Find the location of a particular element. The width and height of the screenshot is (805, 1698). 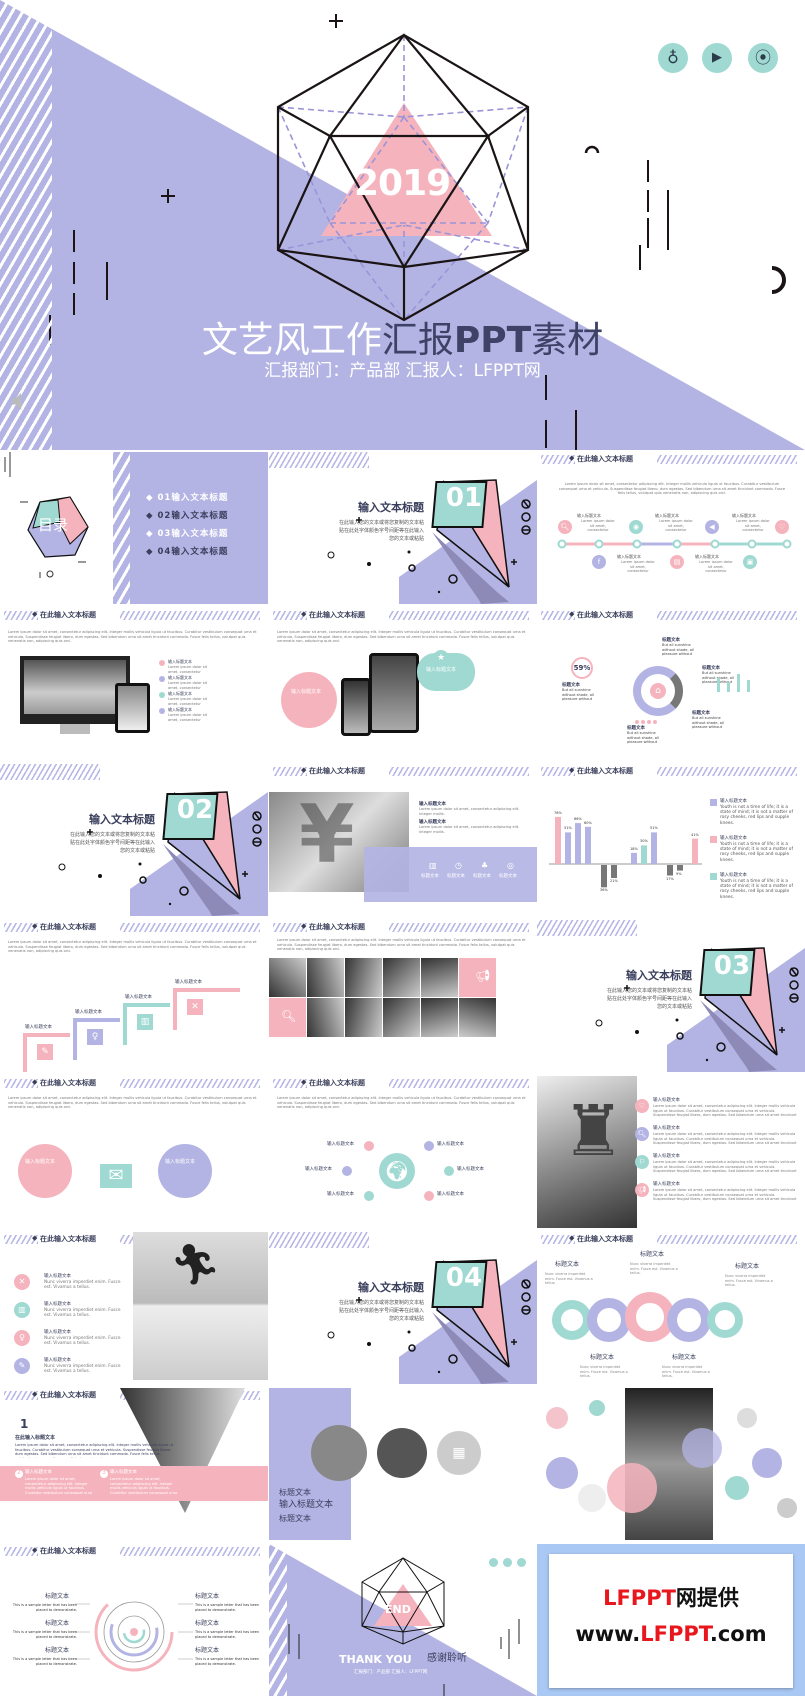

bar-label: 51% is located at coordinates (654, 828).